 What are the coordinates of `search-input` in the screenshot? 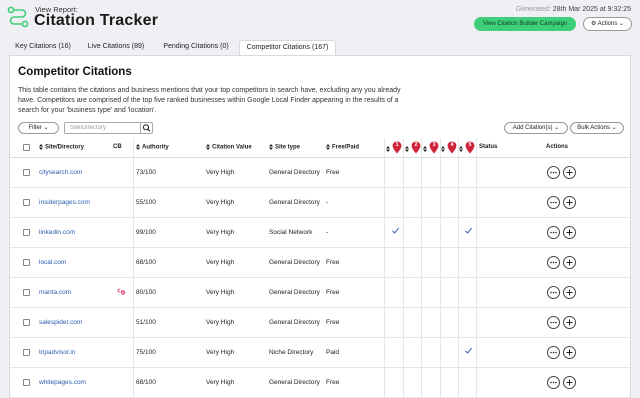 It's located at (102, 128).